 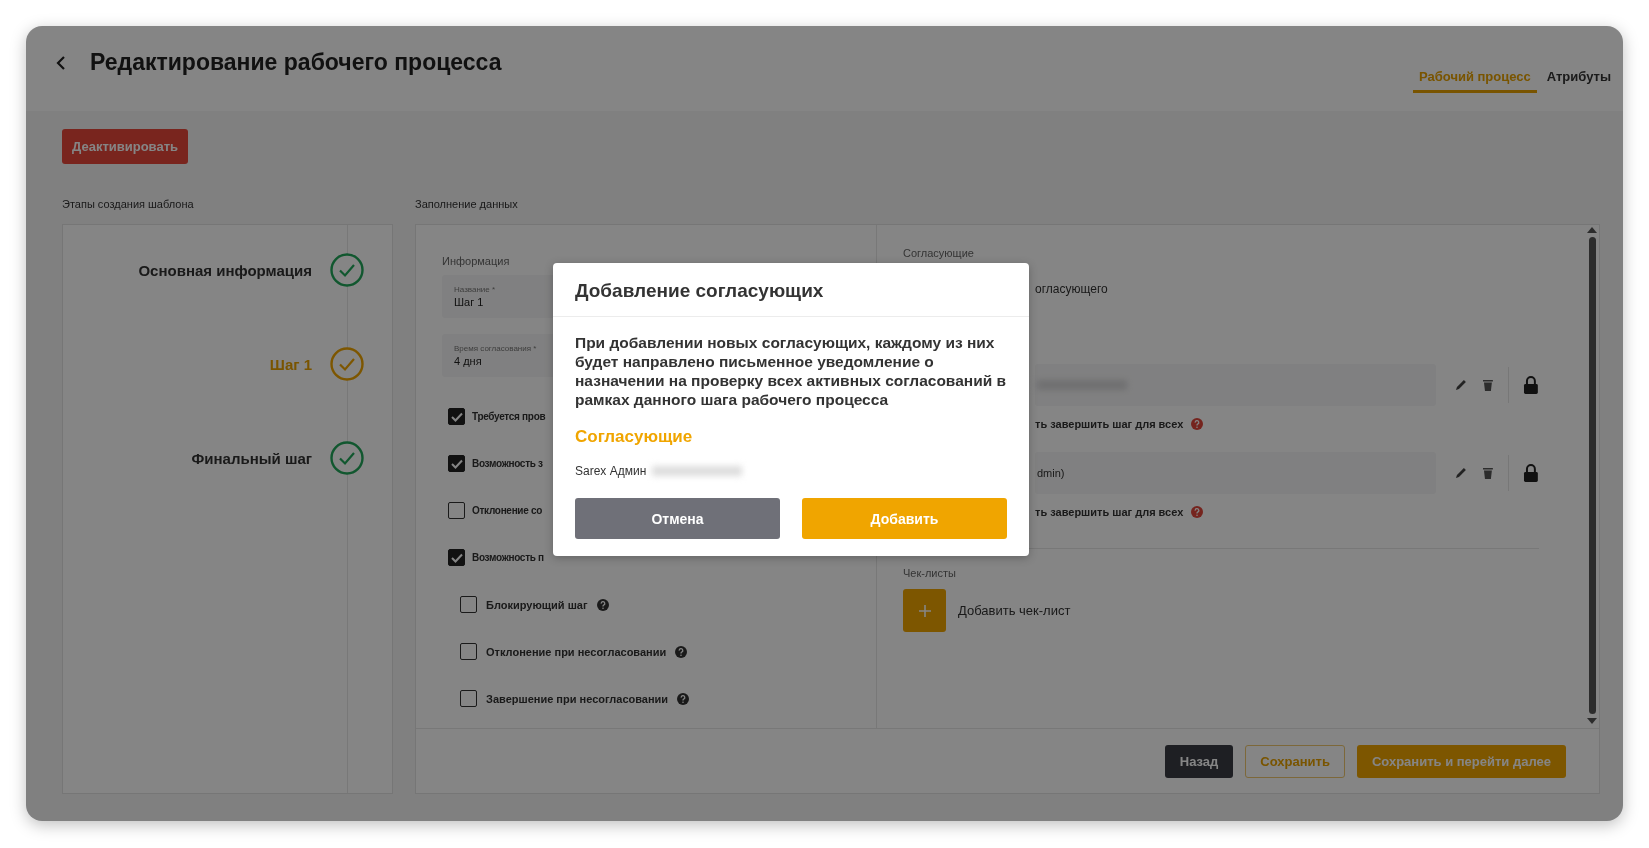 What do you see at coordinates (791, 371) in the screenshot?
I see `modal-message: При добавлении новых согласующих, каждому из них будет направлено письменное уведомление о назначении на проверку всех активных согласований в рамках данного шага рабочего процесса` at bounding box center [791, 371].